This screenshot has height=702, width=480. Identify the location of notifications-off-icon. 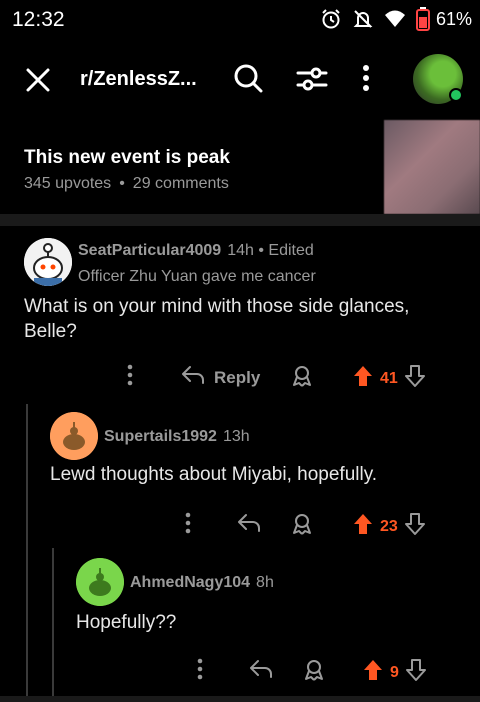
(363, 19).